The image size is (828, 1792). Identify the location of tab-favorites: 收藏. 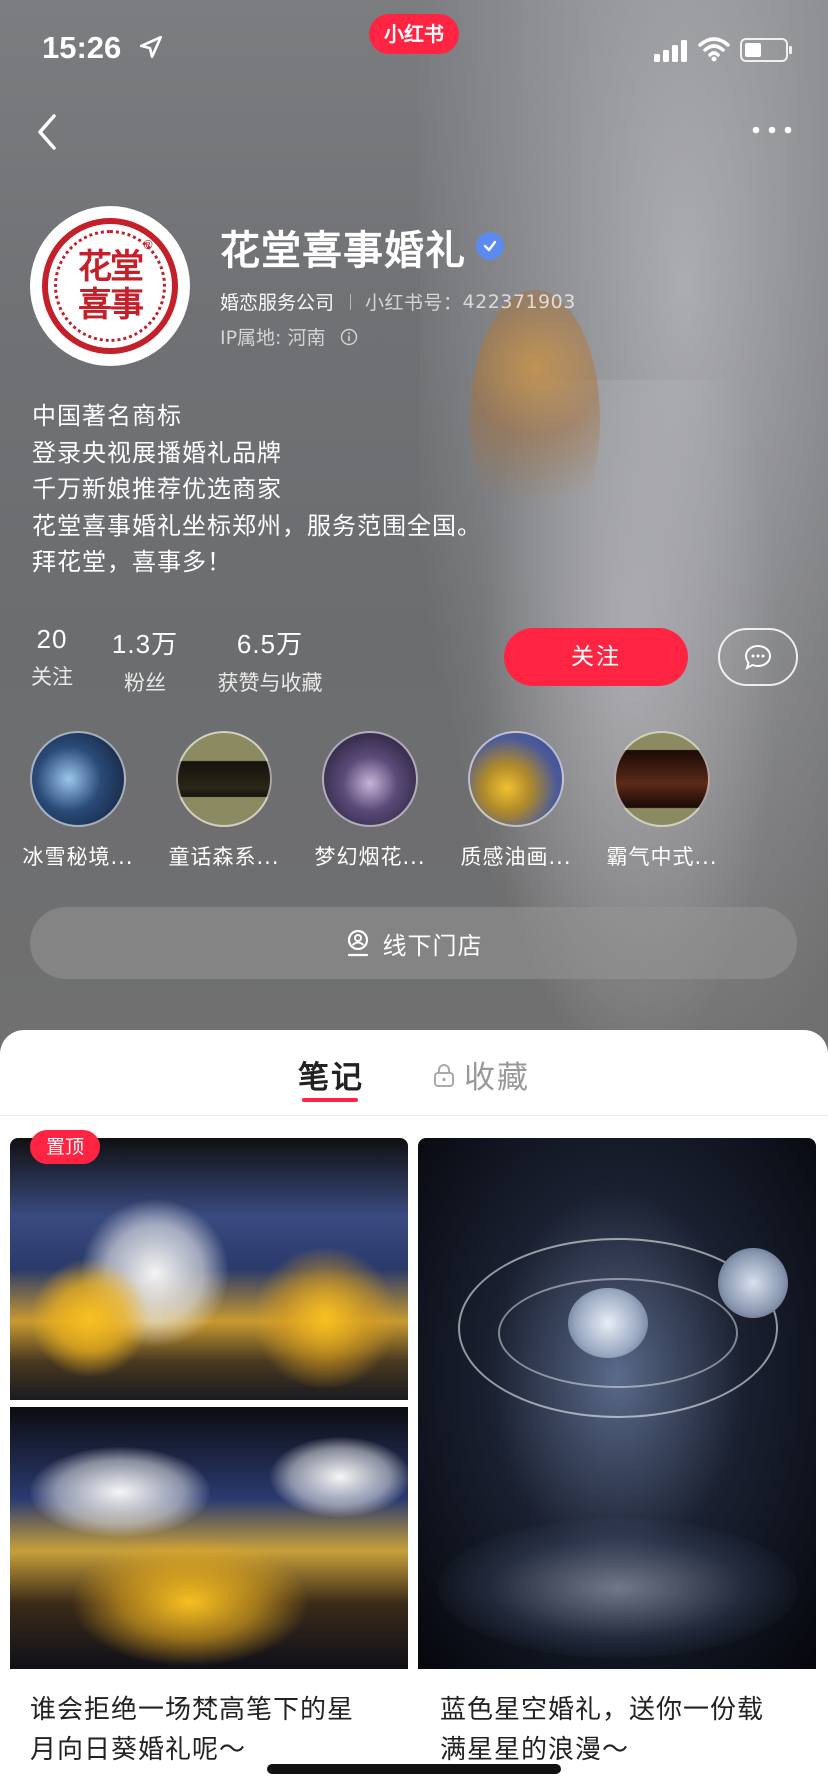
(481, 1074).